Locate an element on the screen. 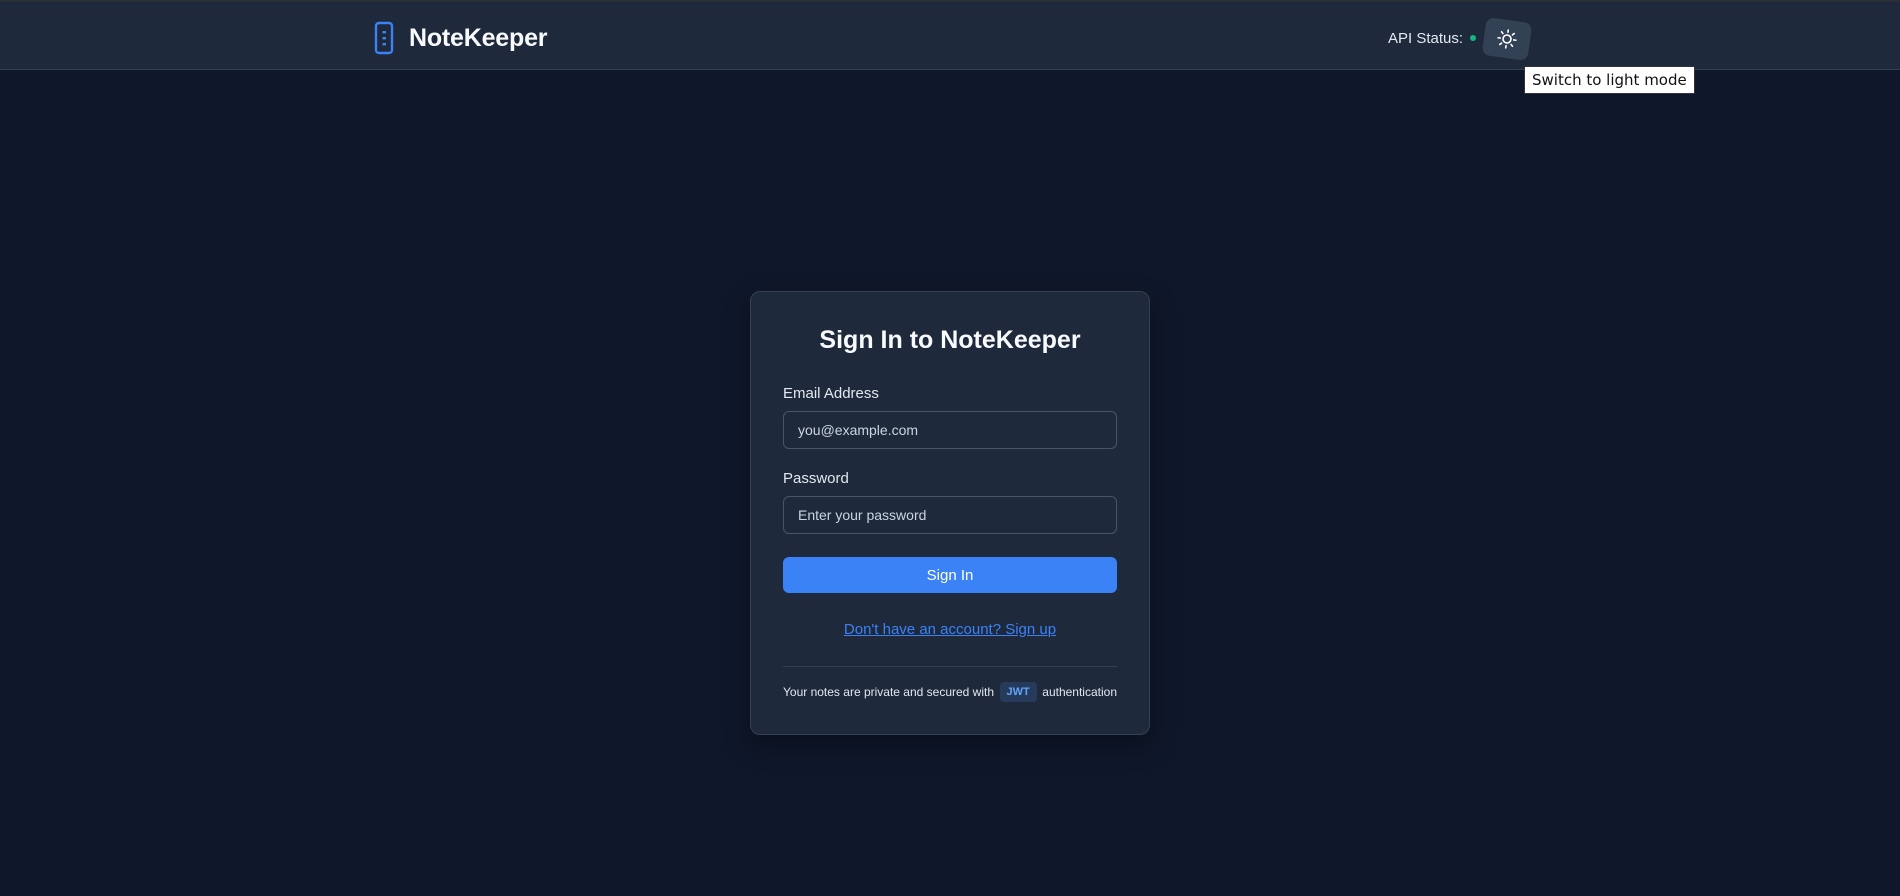  email-label: Email Address is located at coordinates (831, 393).